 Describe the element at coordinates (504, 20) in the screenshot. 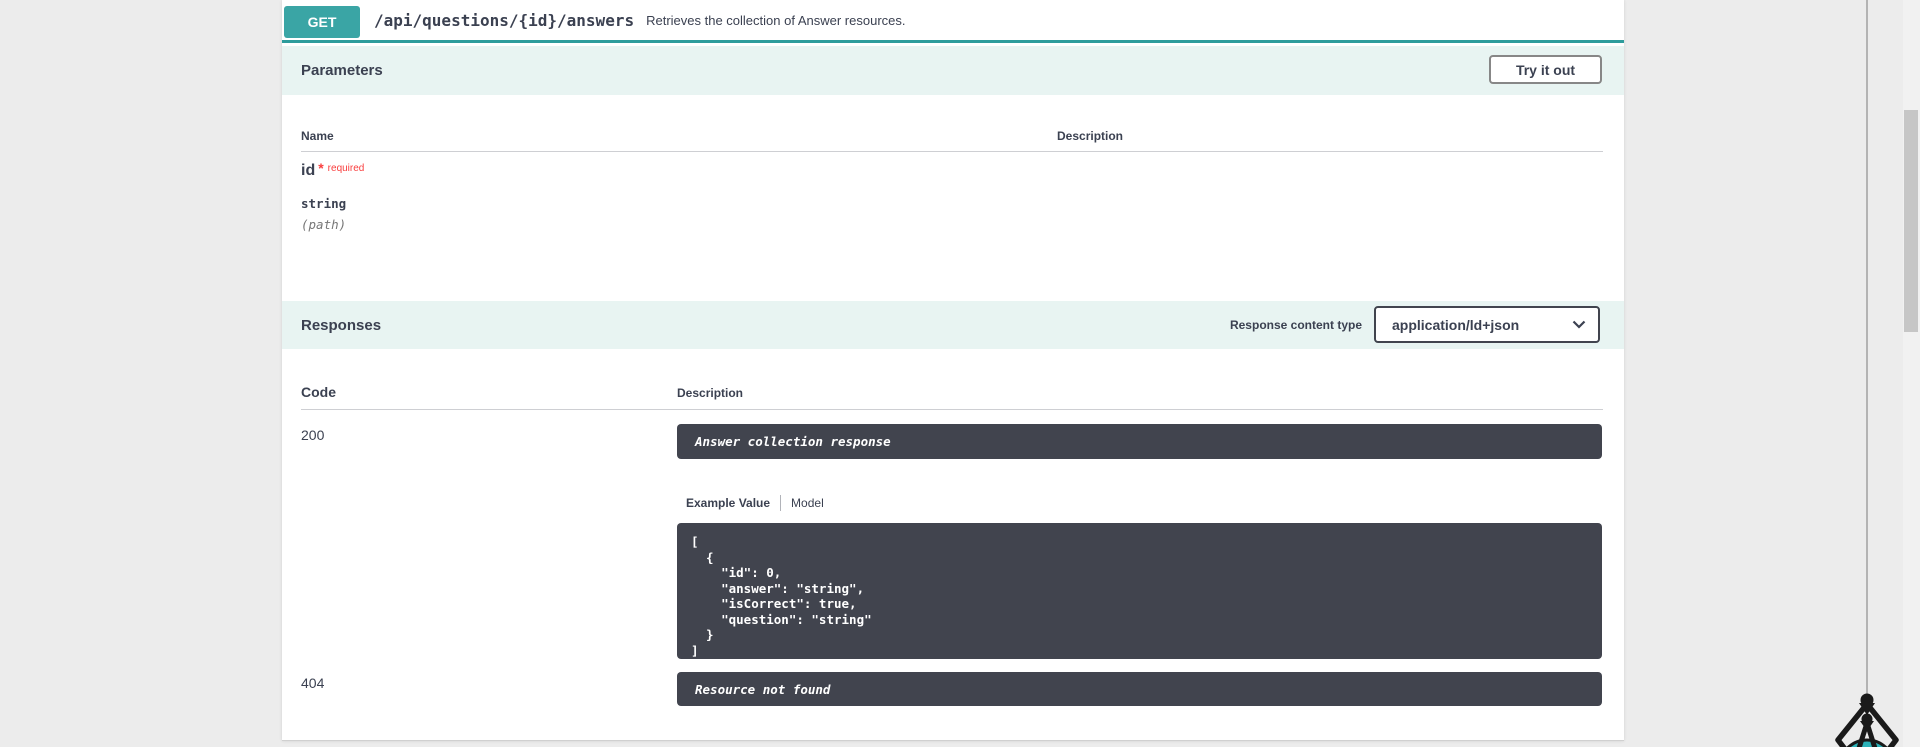

I see `endpoint-path: /api/questions/{id}/answers` at that location.